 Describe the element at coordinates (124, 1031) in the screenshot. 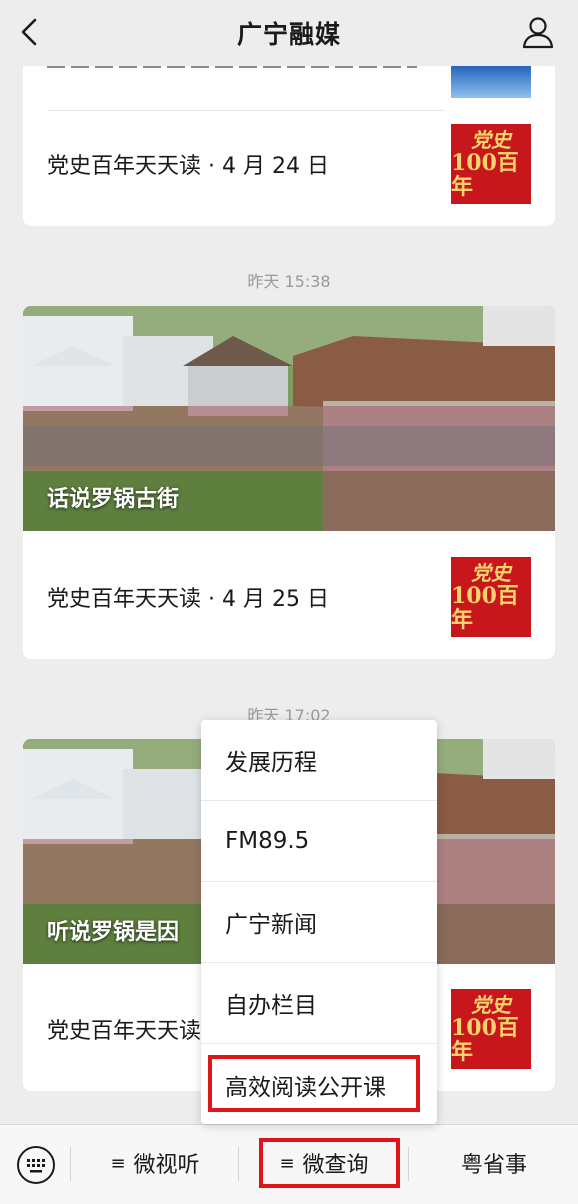

I see `article-title: 党史百年天天读` at that location.